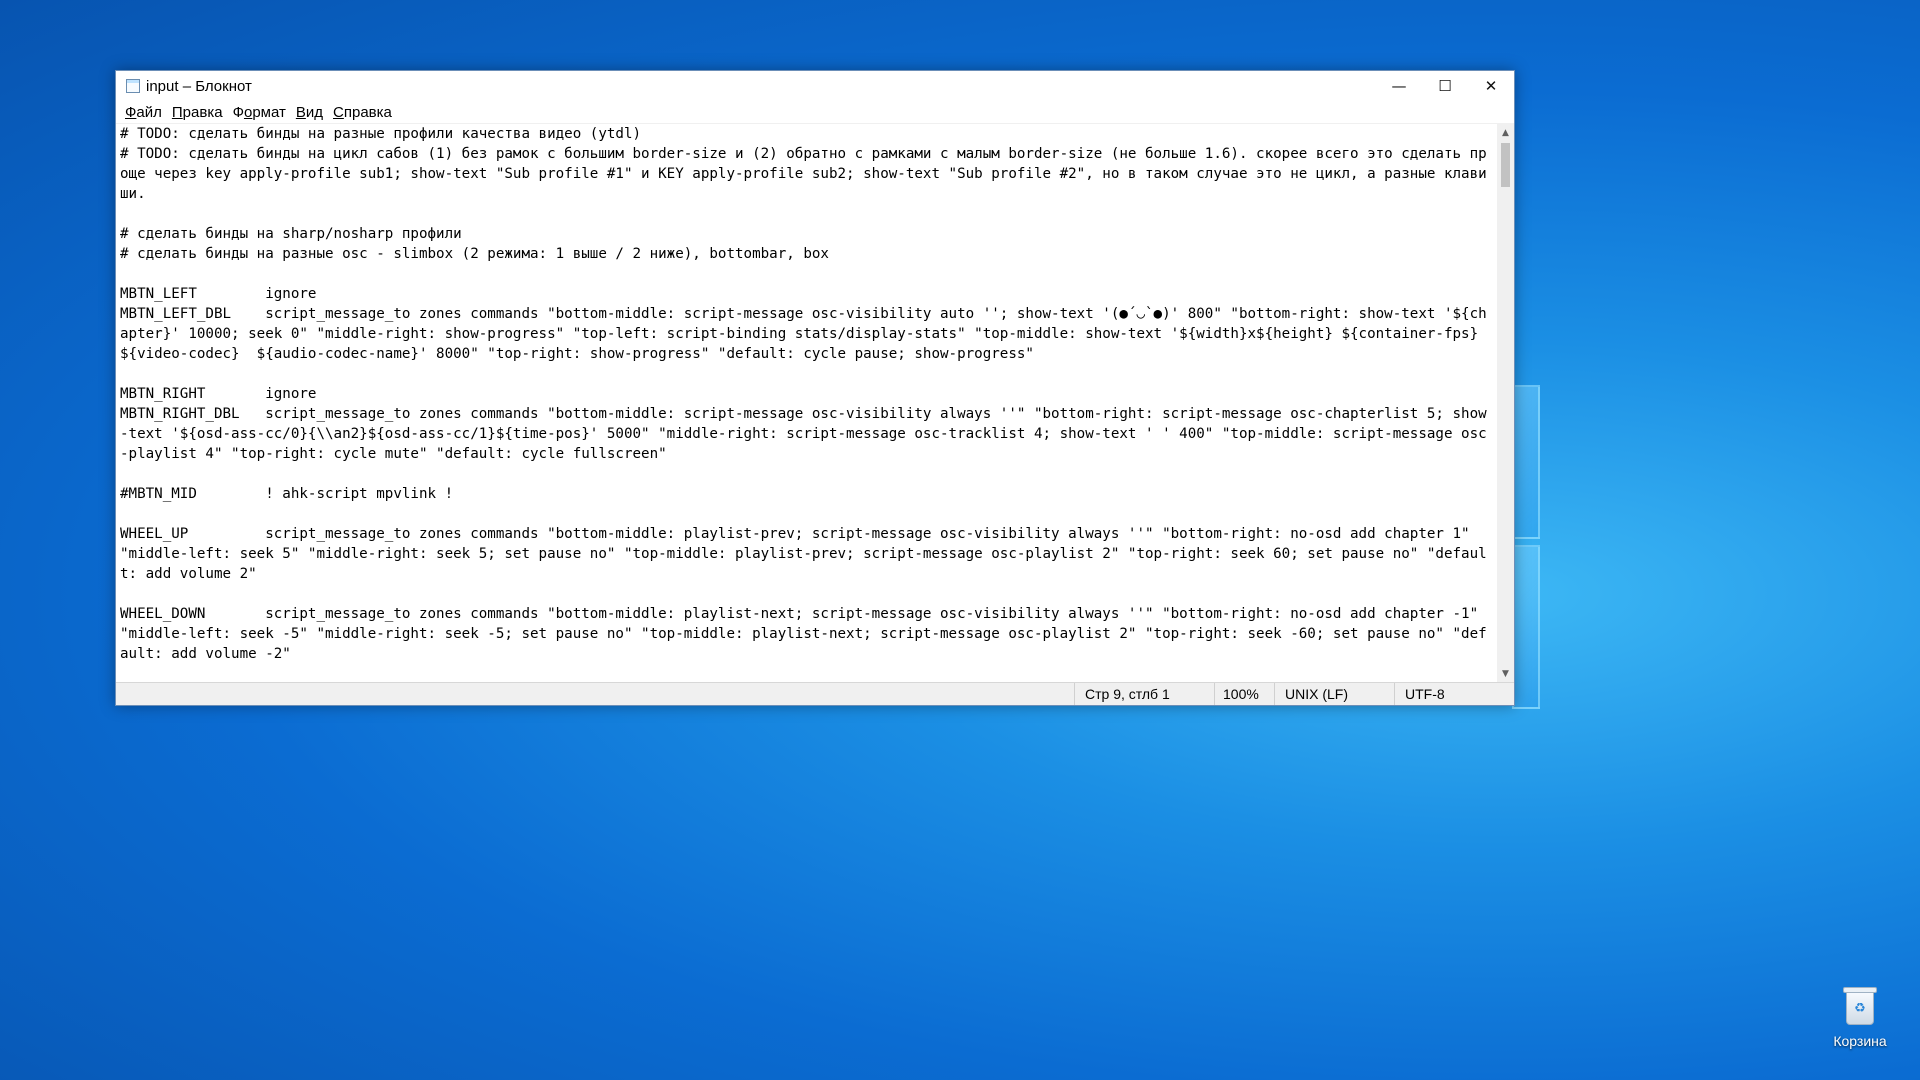 Image resolution: width=1920 pixels, height=1080 pixels. What do you see at coordinates (1491, 86) in the screenshot?
I see `close-button: ✕` at bounding box center [1491, 86].